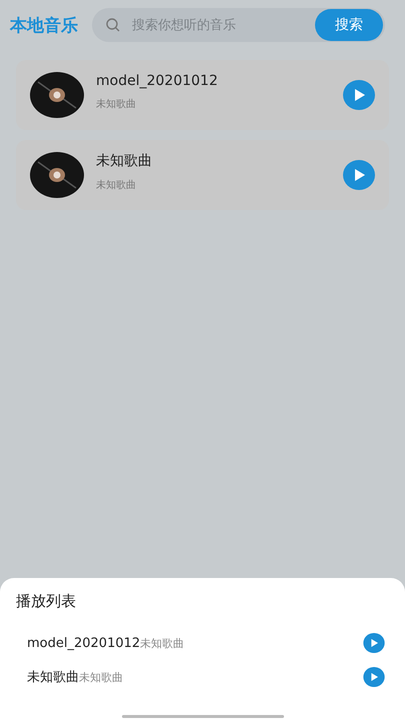 This screenshot has height=720, width=405. I want to click on search-button: 搜索, so click(349, 25).